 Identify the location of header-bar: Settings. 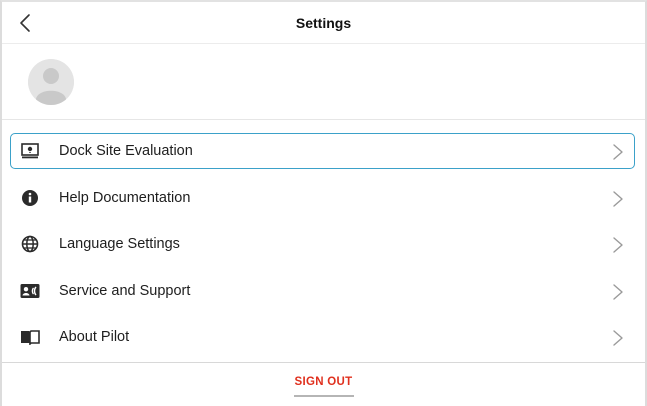
(323, 23).